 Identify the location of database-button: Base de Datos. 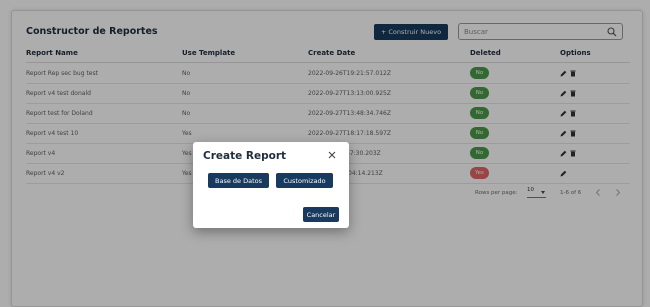
(238, 180).